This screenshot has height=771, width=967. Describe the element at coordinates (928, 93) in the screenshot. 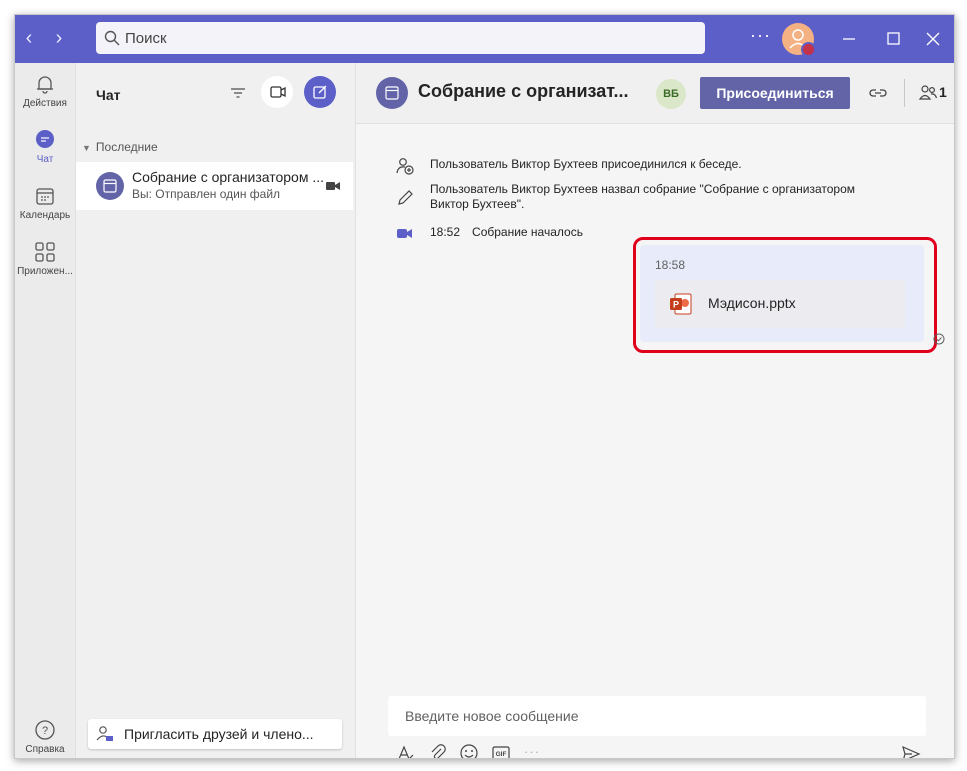

I see `people-icon` at that location.